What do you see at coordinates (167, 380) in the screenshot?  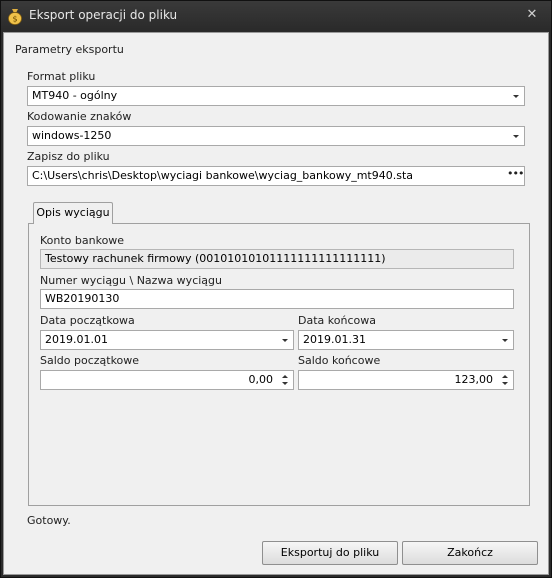 I see `balance-start-stepper: 0,00` at bounding box center [167, 380].